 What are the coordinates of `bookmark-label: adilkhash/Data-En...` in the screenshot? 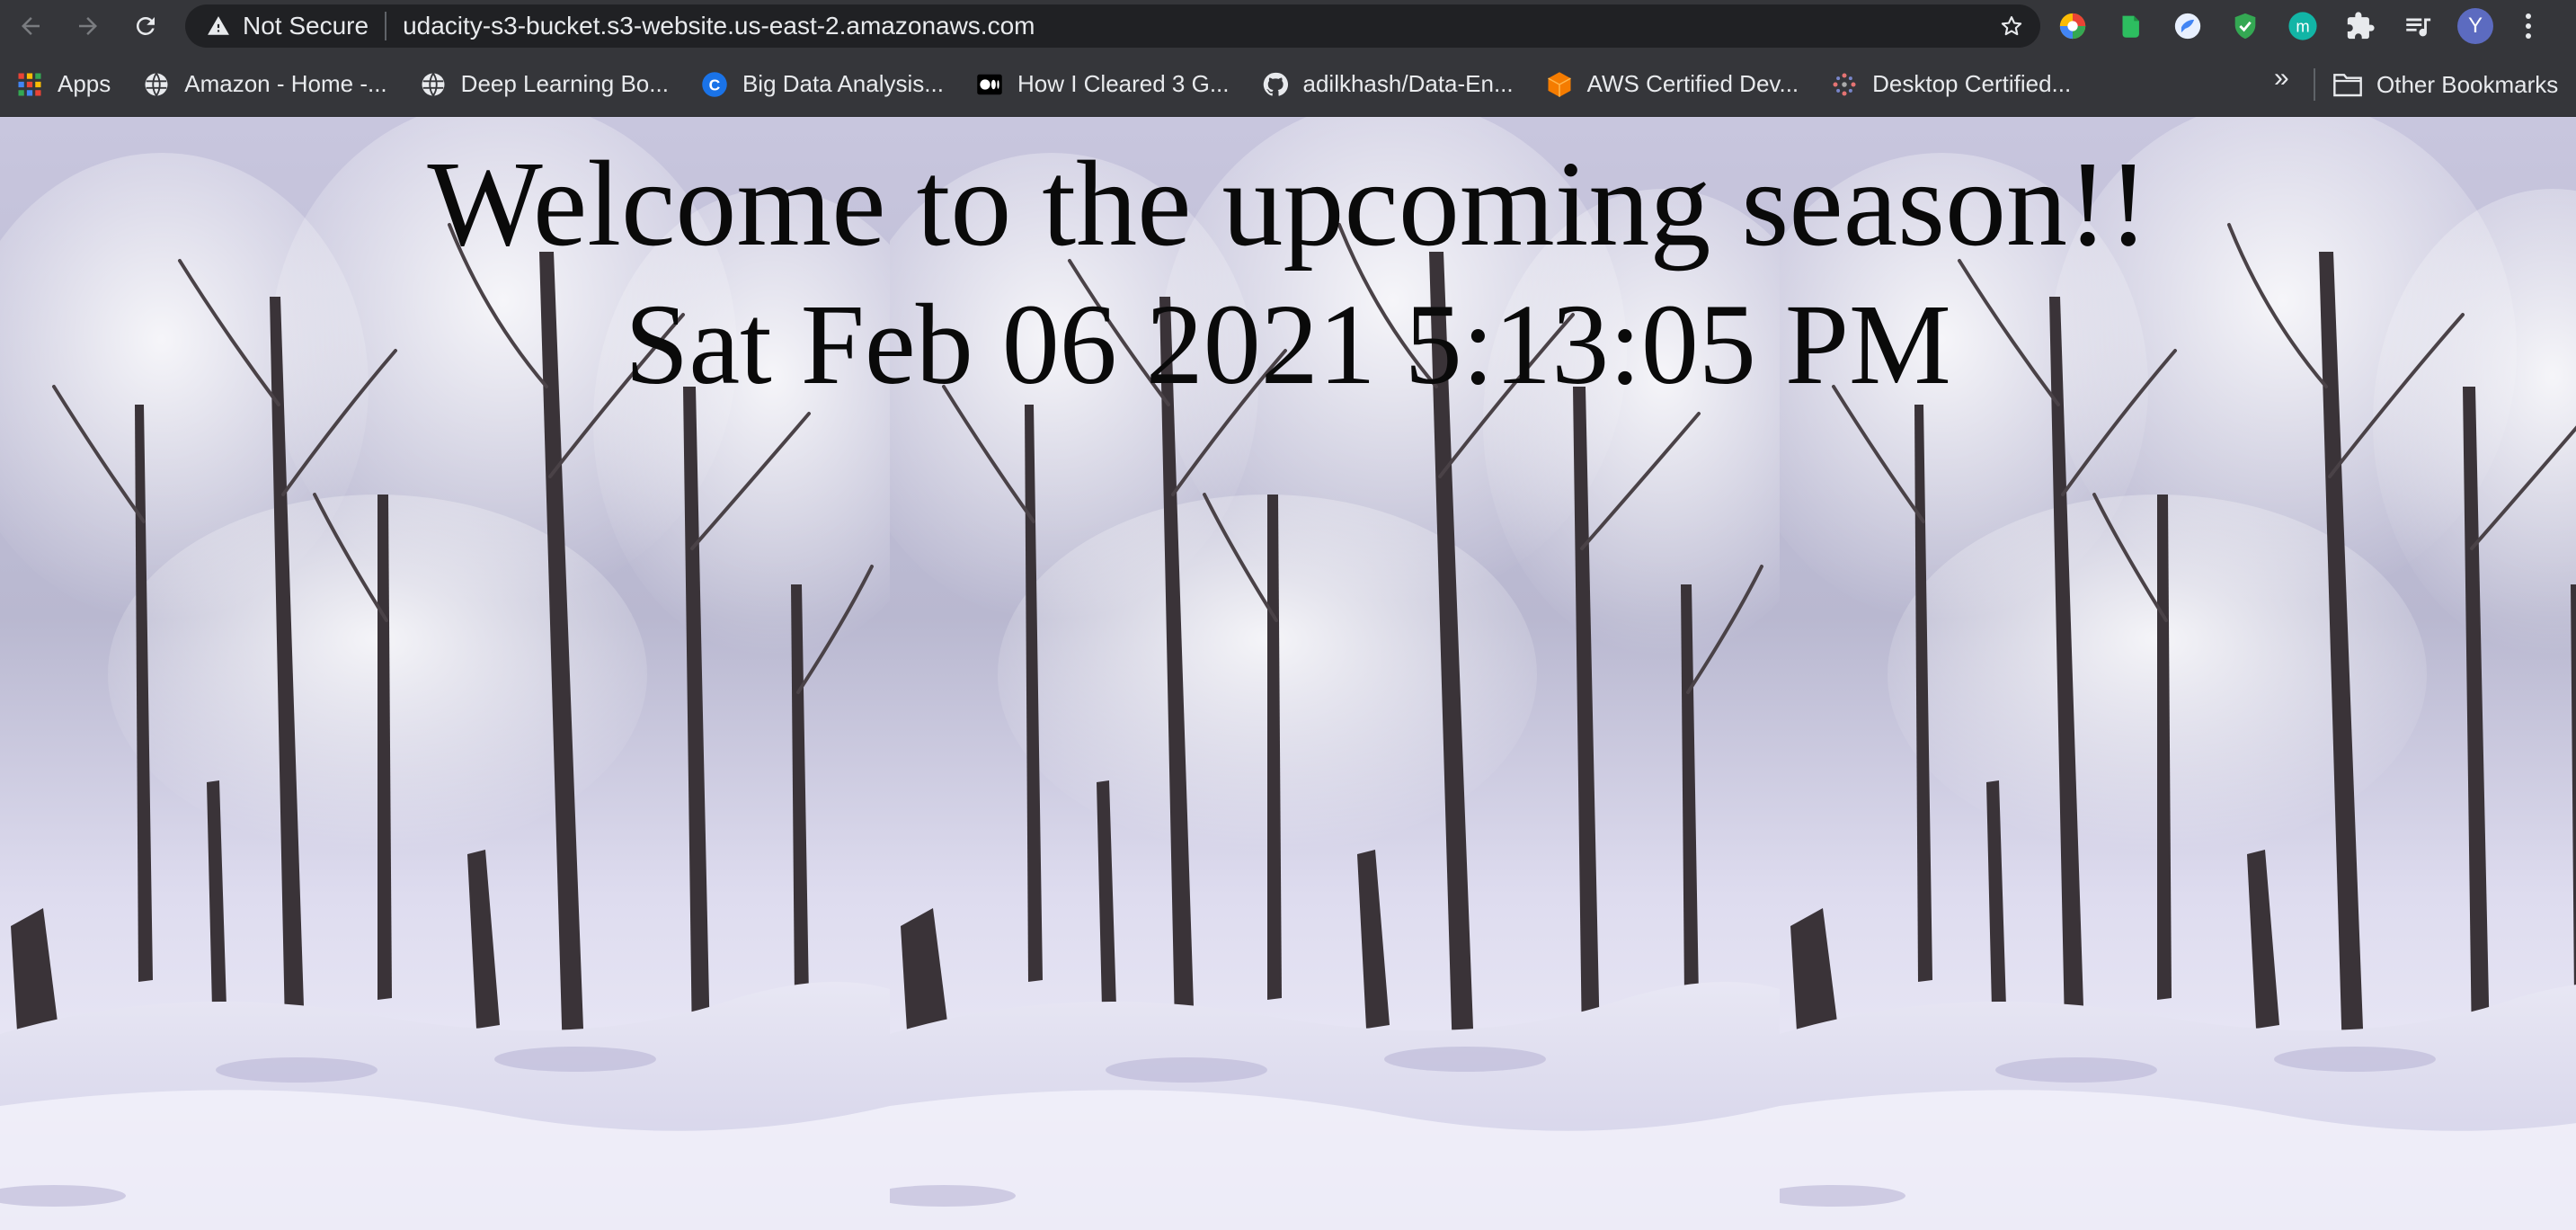 It's located at (1408, 84).